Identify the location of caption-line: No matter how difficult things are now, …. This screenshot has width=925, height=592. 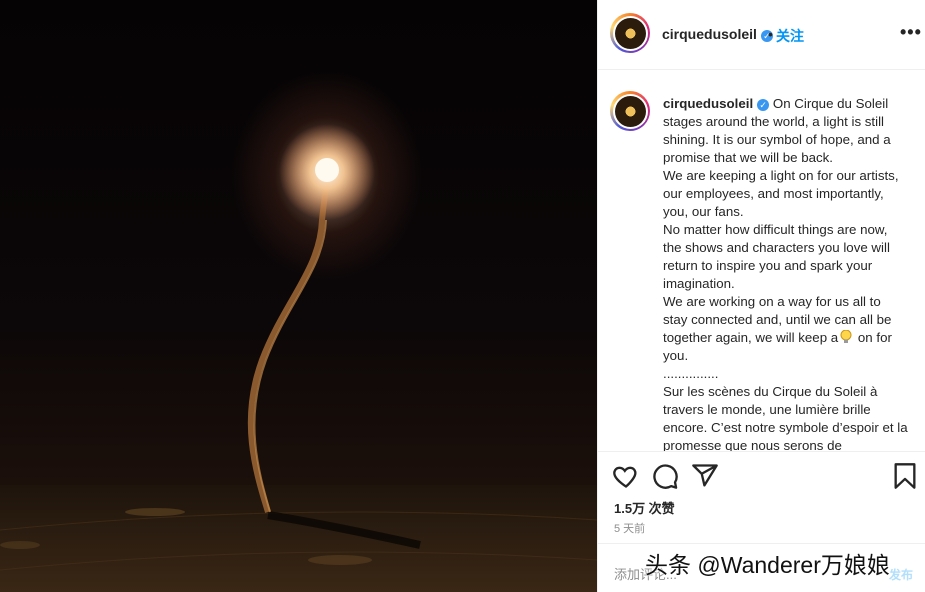
(776, 256).